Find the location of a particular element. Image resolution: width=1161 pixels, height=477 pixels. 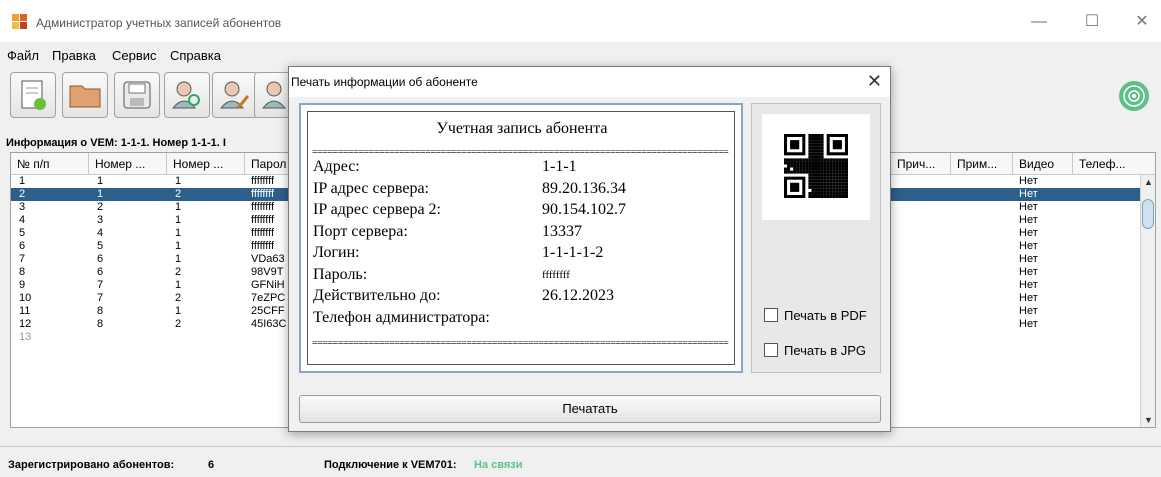

print-pdf-checkbox: Печать в PDF is located at coordinates (815, 315).